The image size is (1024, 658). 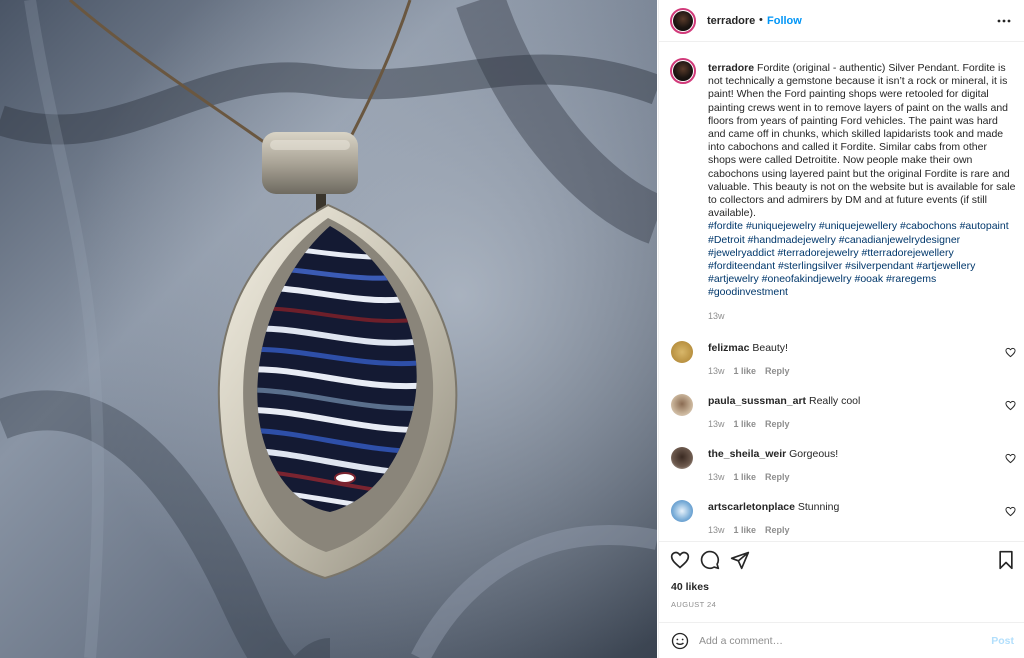 What do you see at coordinates (680, 641) in the screenshot?
I see `emoji-icon` at bounding box center [680, 641].